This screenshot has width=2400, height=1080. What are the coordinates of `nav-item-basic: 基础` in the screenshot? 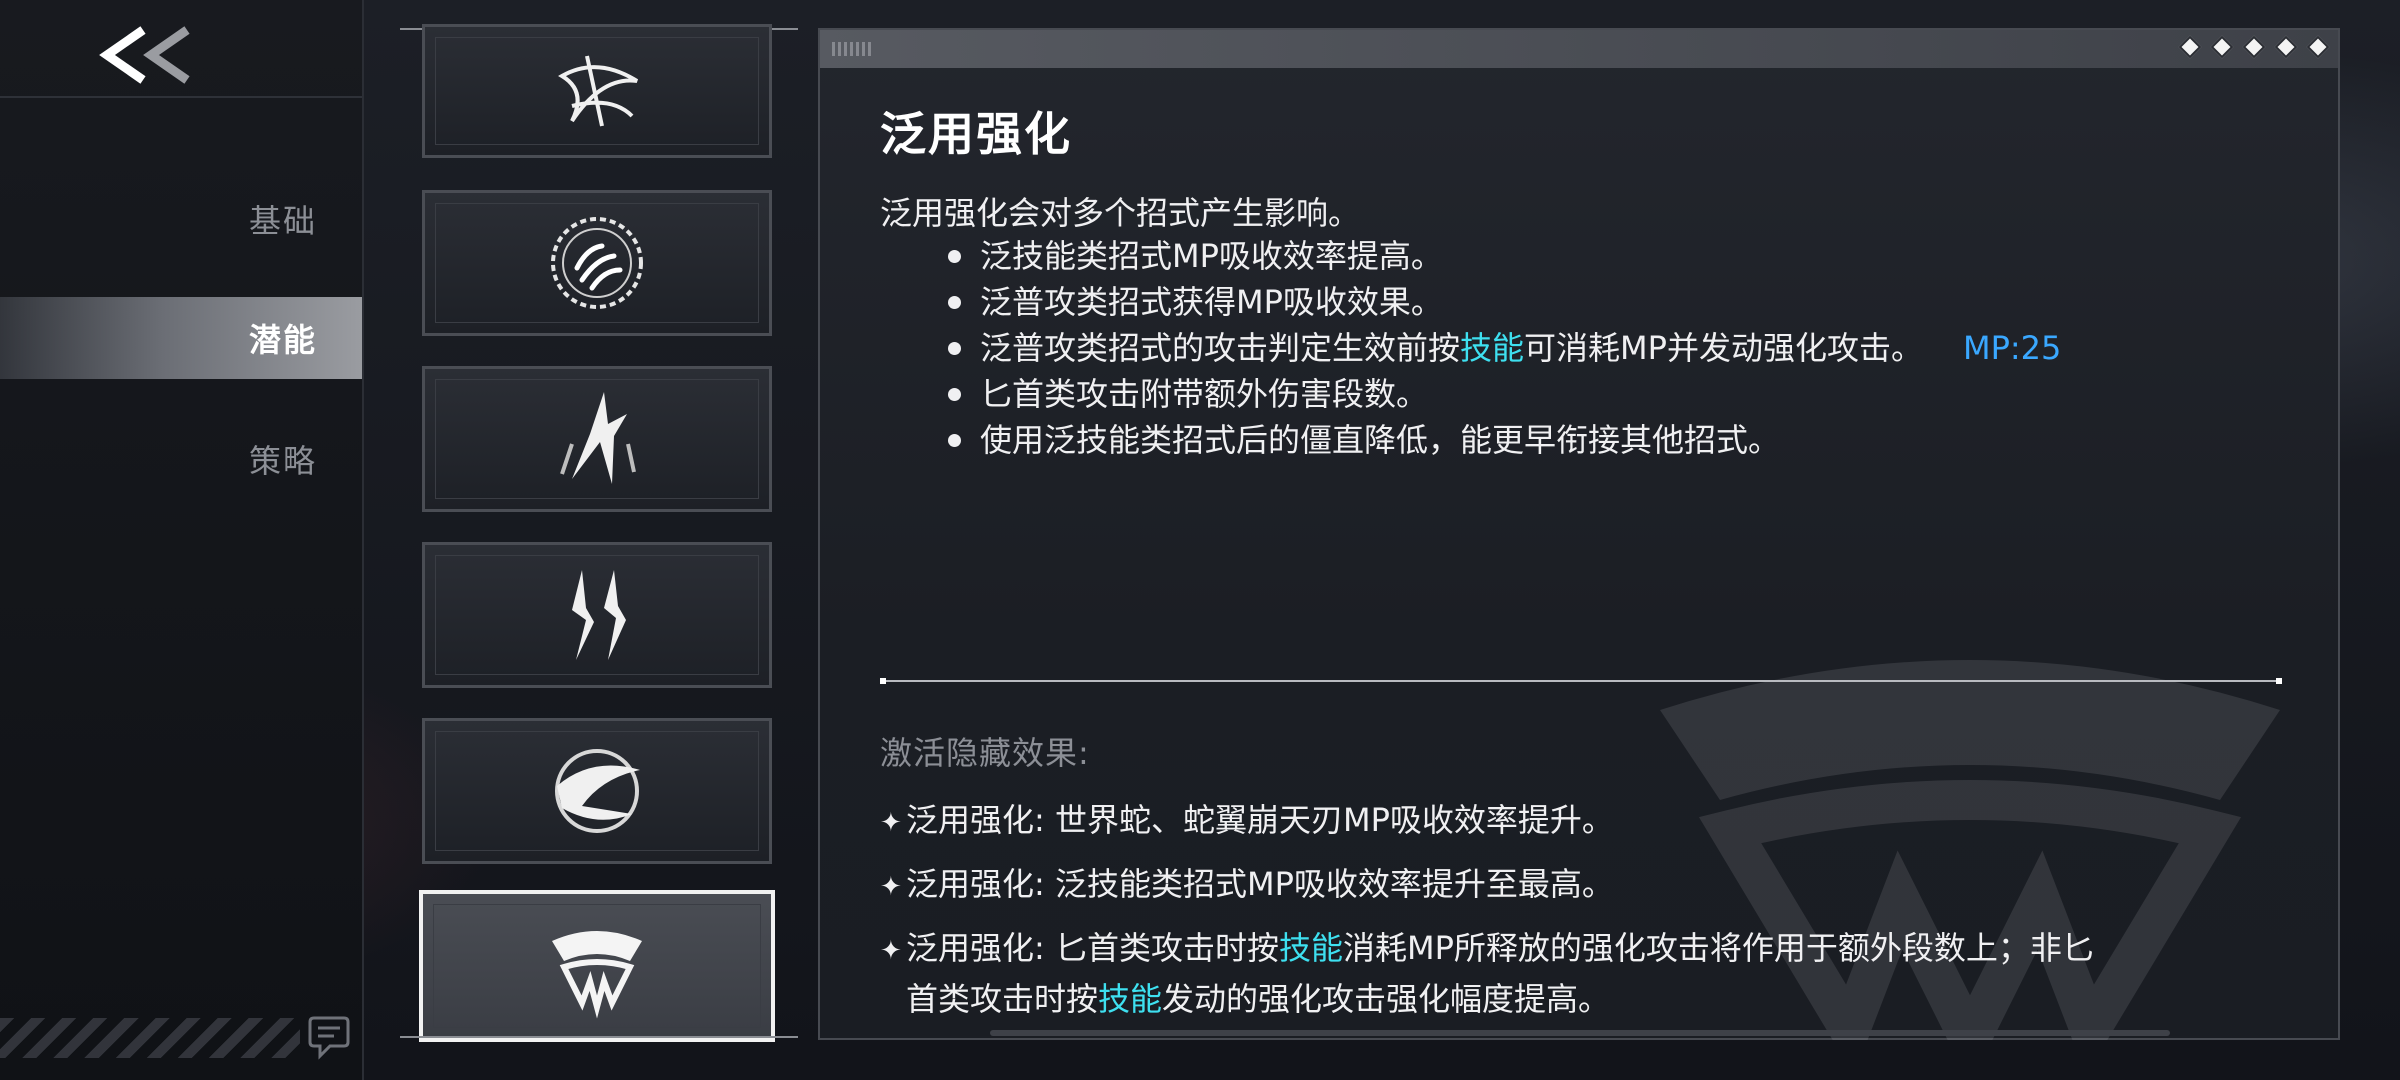 It's located at (181, 219).